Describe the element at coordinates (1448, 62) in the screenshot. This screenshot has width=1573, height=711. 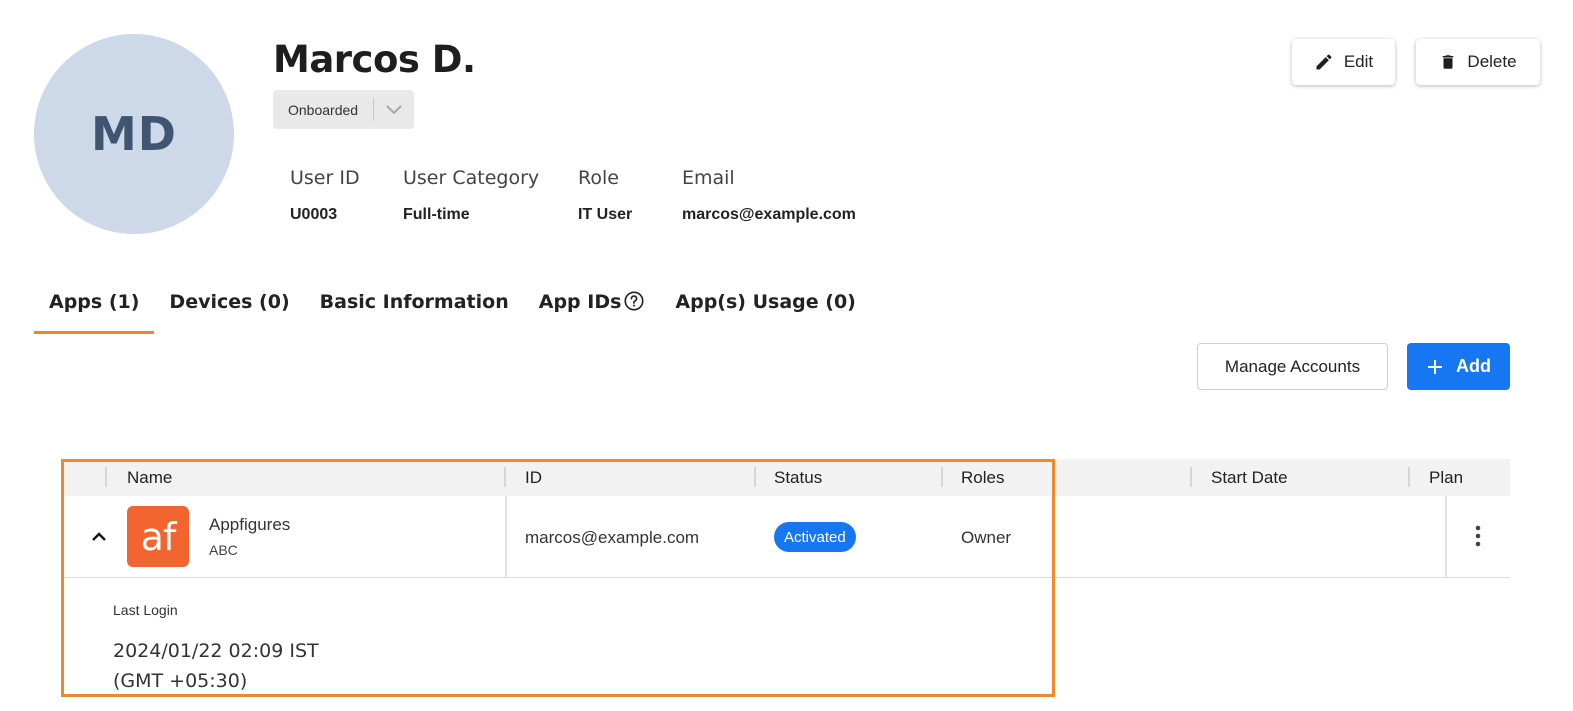
I see `trash-icon` at that location.